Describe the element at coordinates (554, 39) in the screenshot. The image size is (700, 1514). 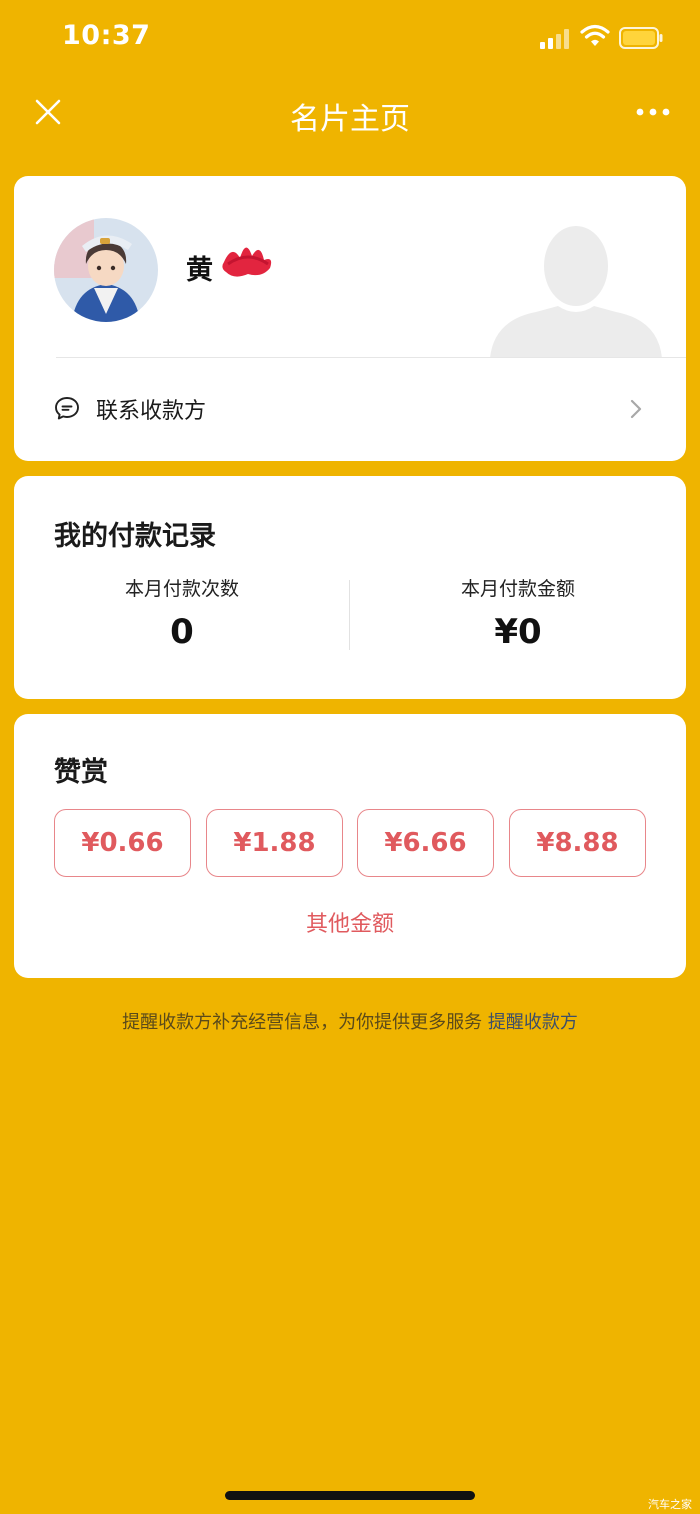
I see `signal-icon` at that location.